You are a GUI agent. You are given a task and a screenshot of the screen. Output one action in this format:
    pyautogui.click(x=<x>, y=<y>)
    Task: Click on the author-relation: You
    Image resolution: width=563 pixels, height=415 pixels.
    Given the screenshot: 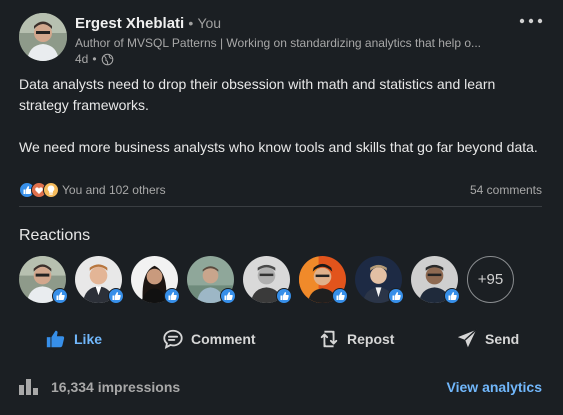 What is the action you would take?
    pyautogui.click(x=209, y=23)
    